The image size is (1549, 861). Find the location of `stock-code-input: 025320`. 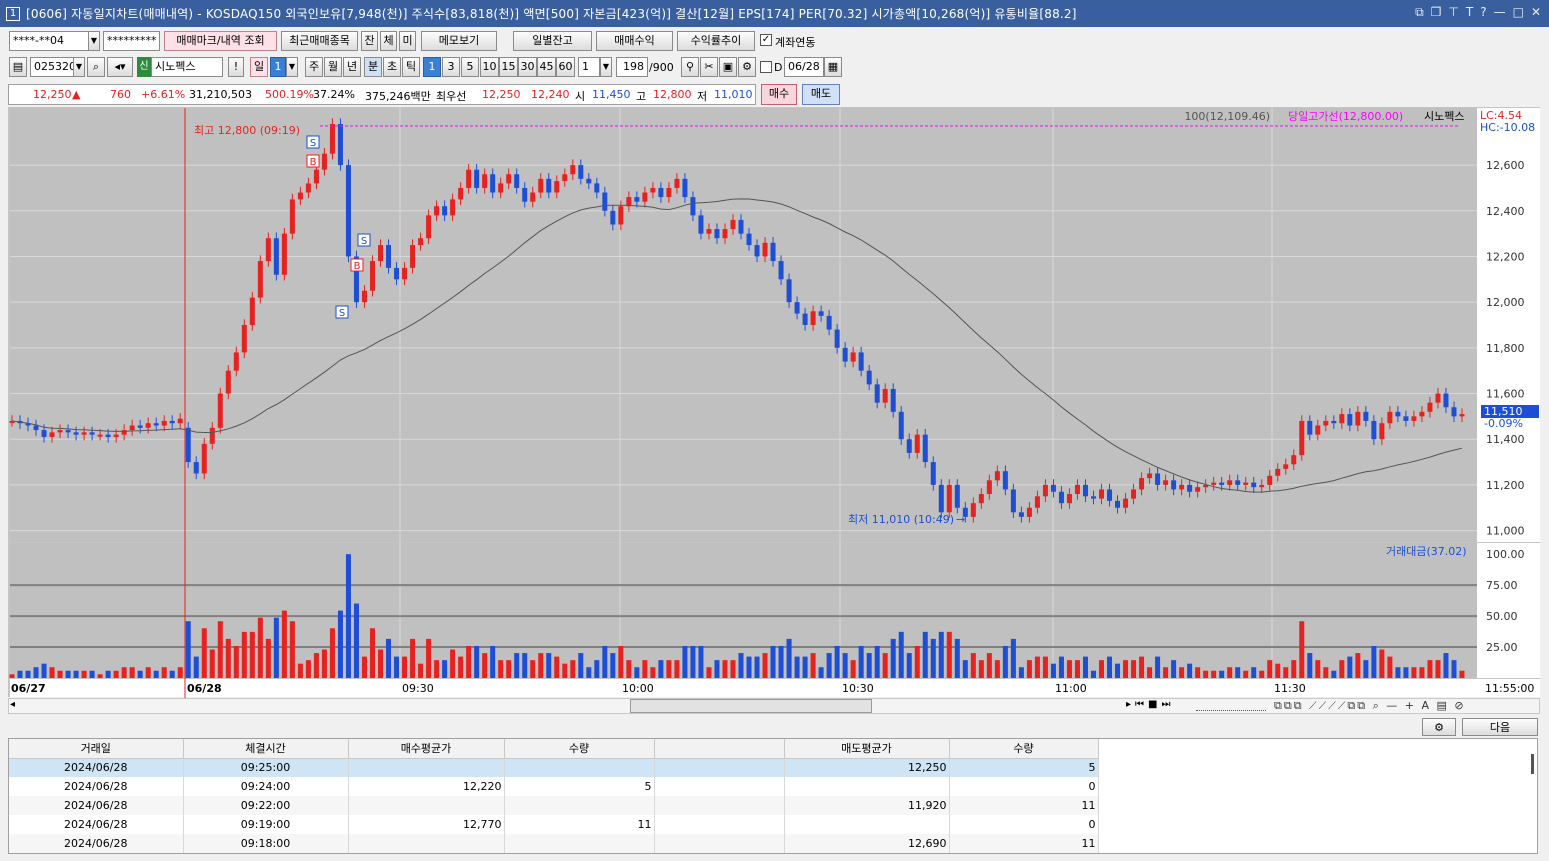

stock-code-input: 025320 is located at coordinates (52, 67).